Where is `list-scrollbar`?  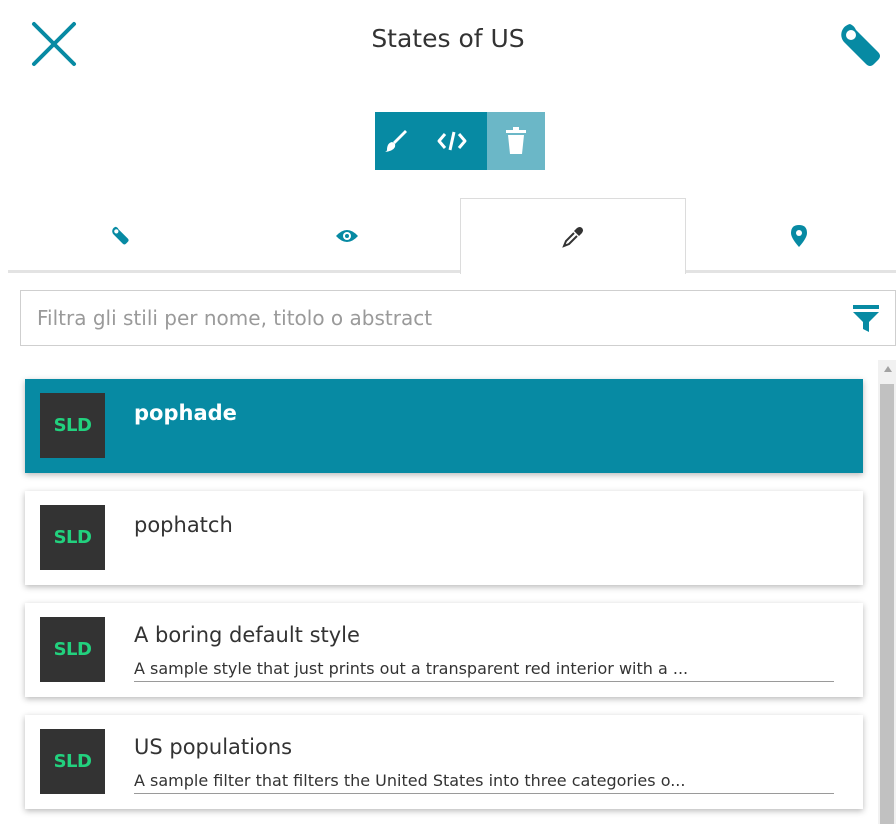 list-scrollbar is located at coordinates (887, 592).